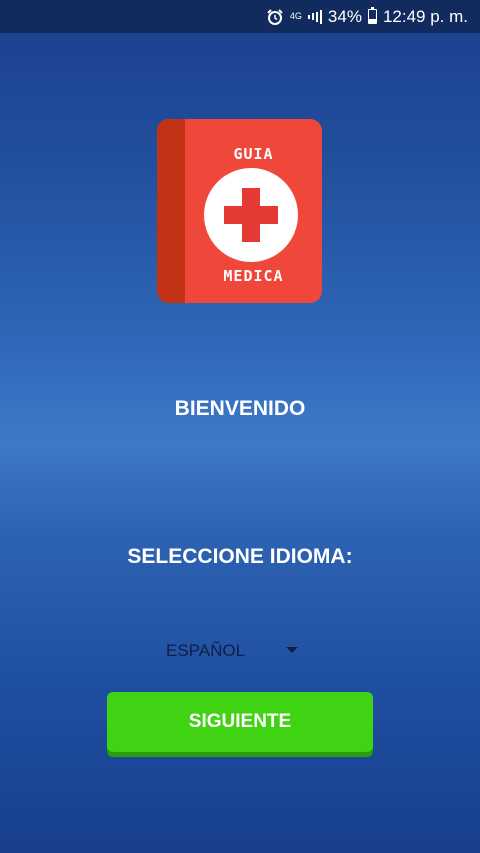 The image size is (480, 853). I want to click on dropdown-arrow-icon, so click(292, 650).